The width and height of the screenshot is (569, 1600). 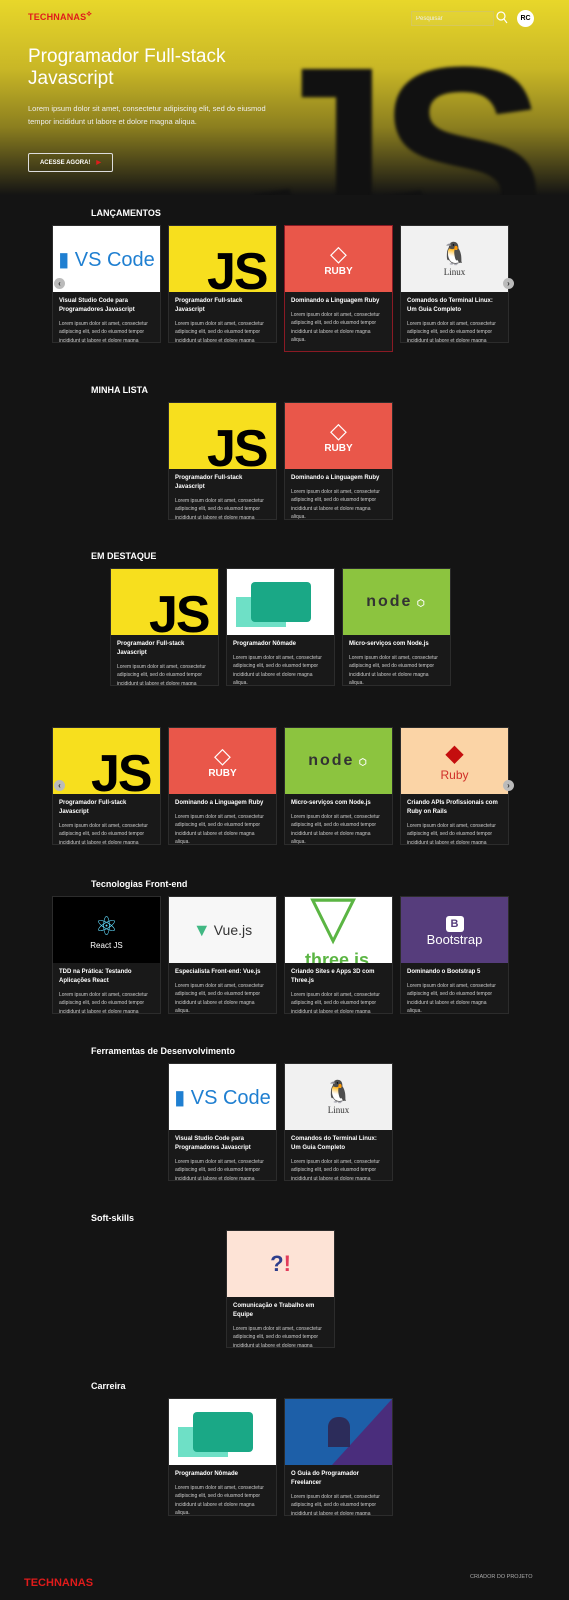 I want to click on spark-icon: ⟡, so click(x=89, y=13).